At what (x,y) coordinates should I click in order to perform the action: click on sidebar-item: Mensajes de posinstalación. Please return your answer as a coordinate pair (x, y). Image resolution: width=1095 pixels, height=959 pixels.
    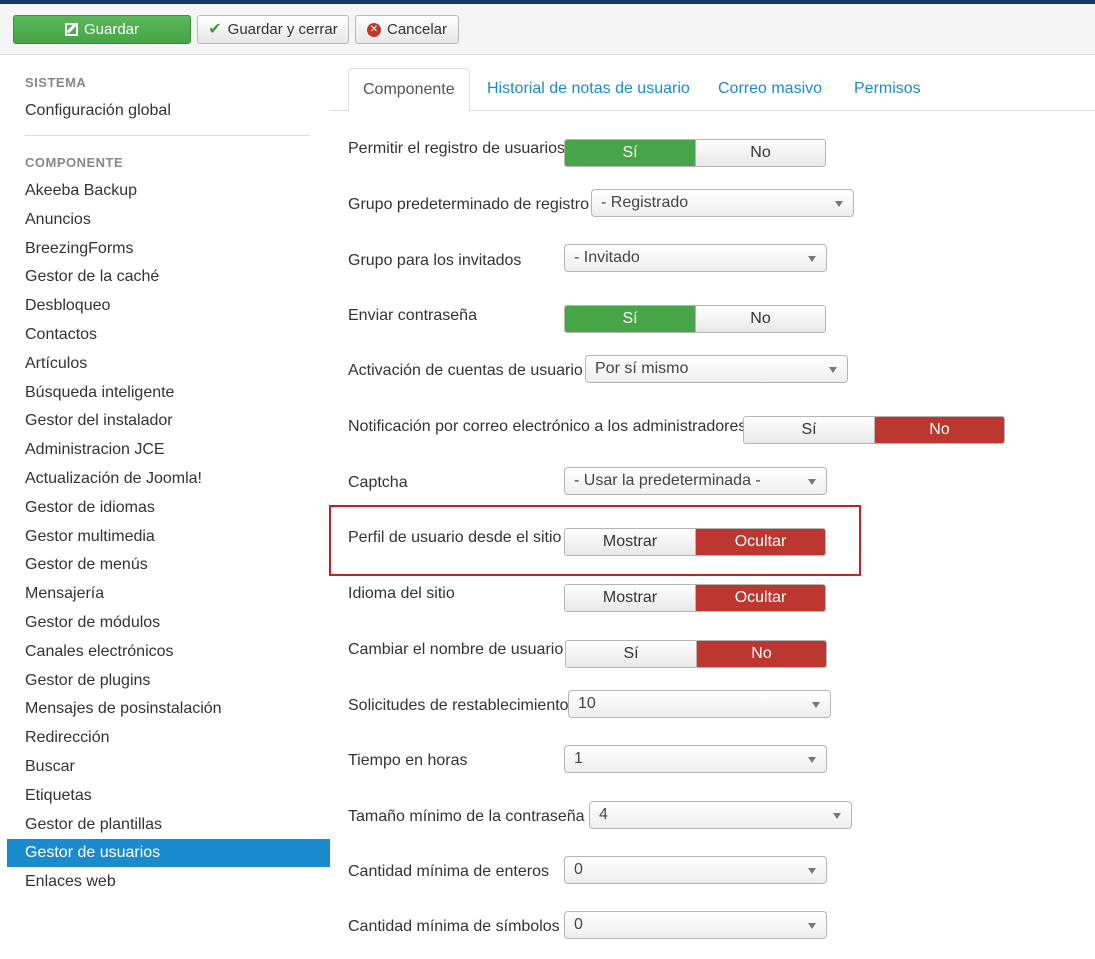
    Looking at the image, I should click on (168, 709).